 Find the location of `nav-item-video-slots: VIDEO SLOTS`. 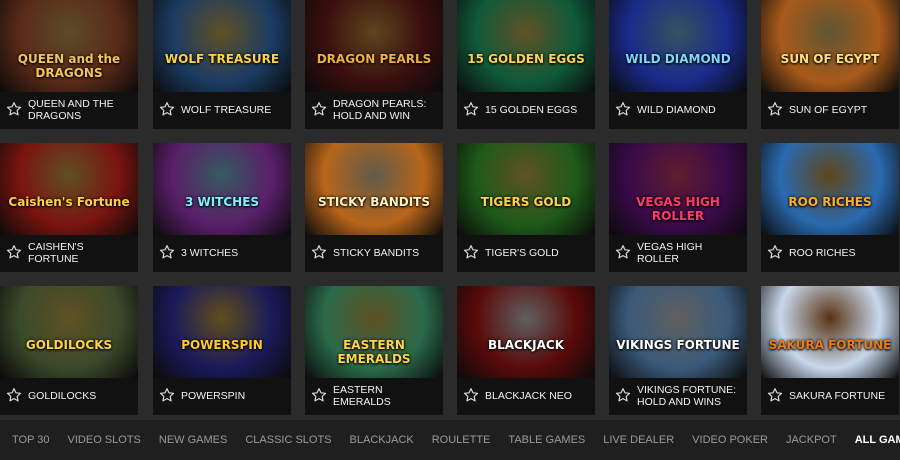

nav-item-video-slots: VIDEO SLOTS is located at coordinates (104, 440).